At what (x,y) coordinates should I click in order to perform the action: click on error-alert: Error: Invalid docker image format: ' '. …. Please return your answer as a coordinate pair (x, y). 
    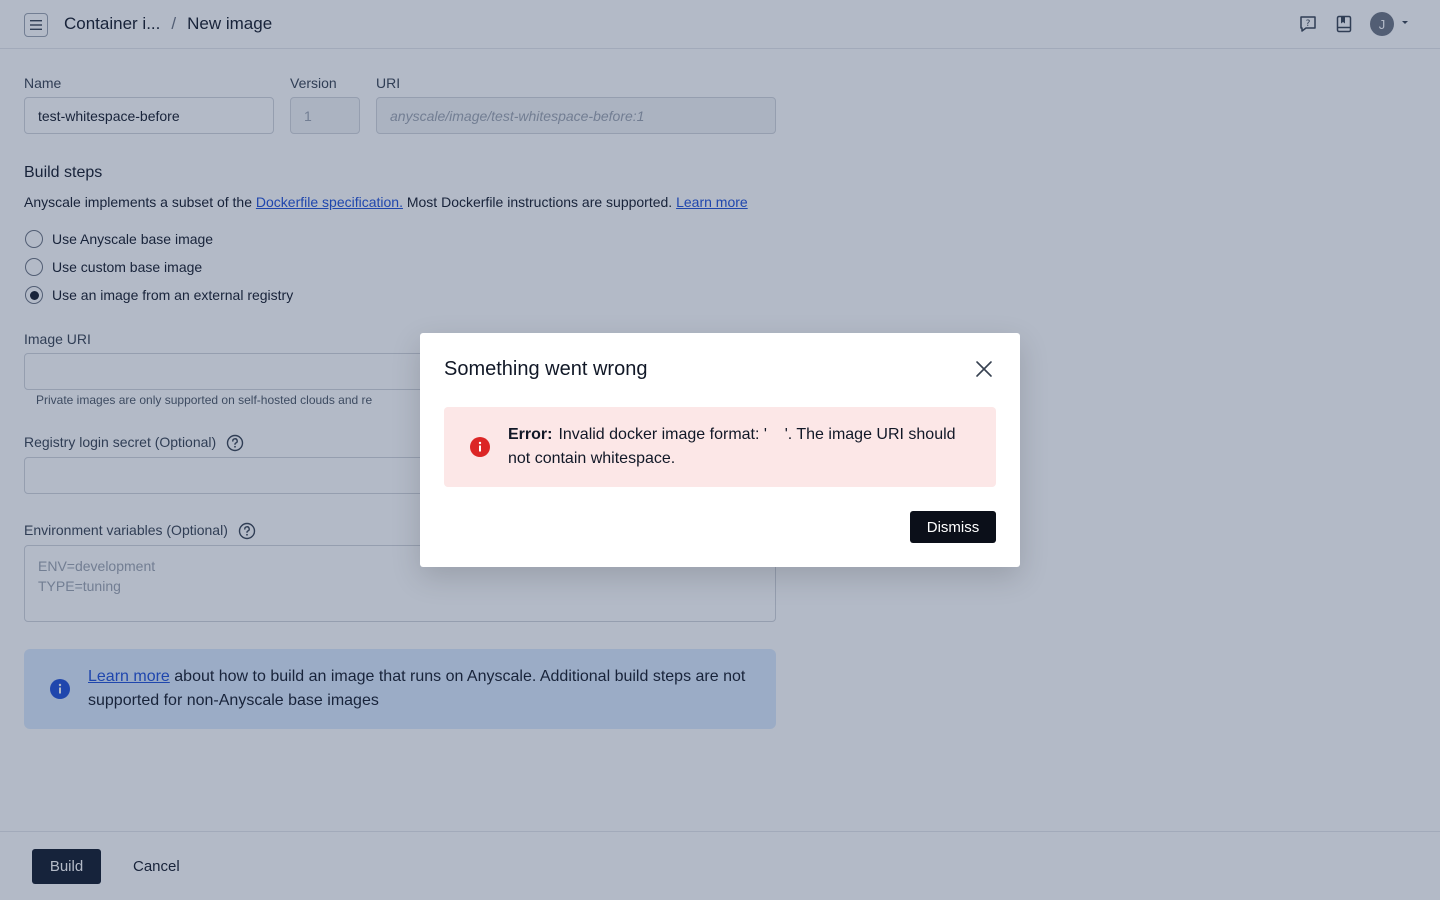
    Looking at the image, I should click on (720, 447).